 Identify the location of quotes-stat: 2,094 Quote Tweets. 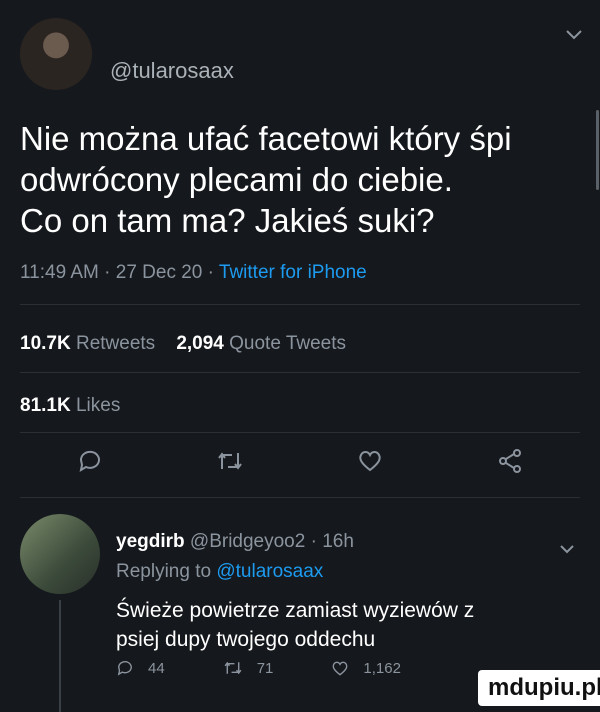
(261, 343).